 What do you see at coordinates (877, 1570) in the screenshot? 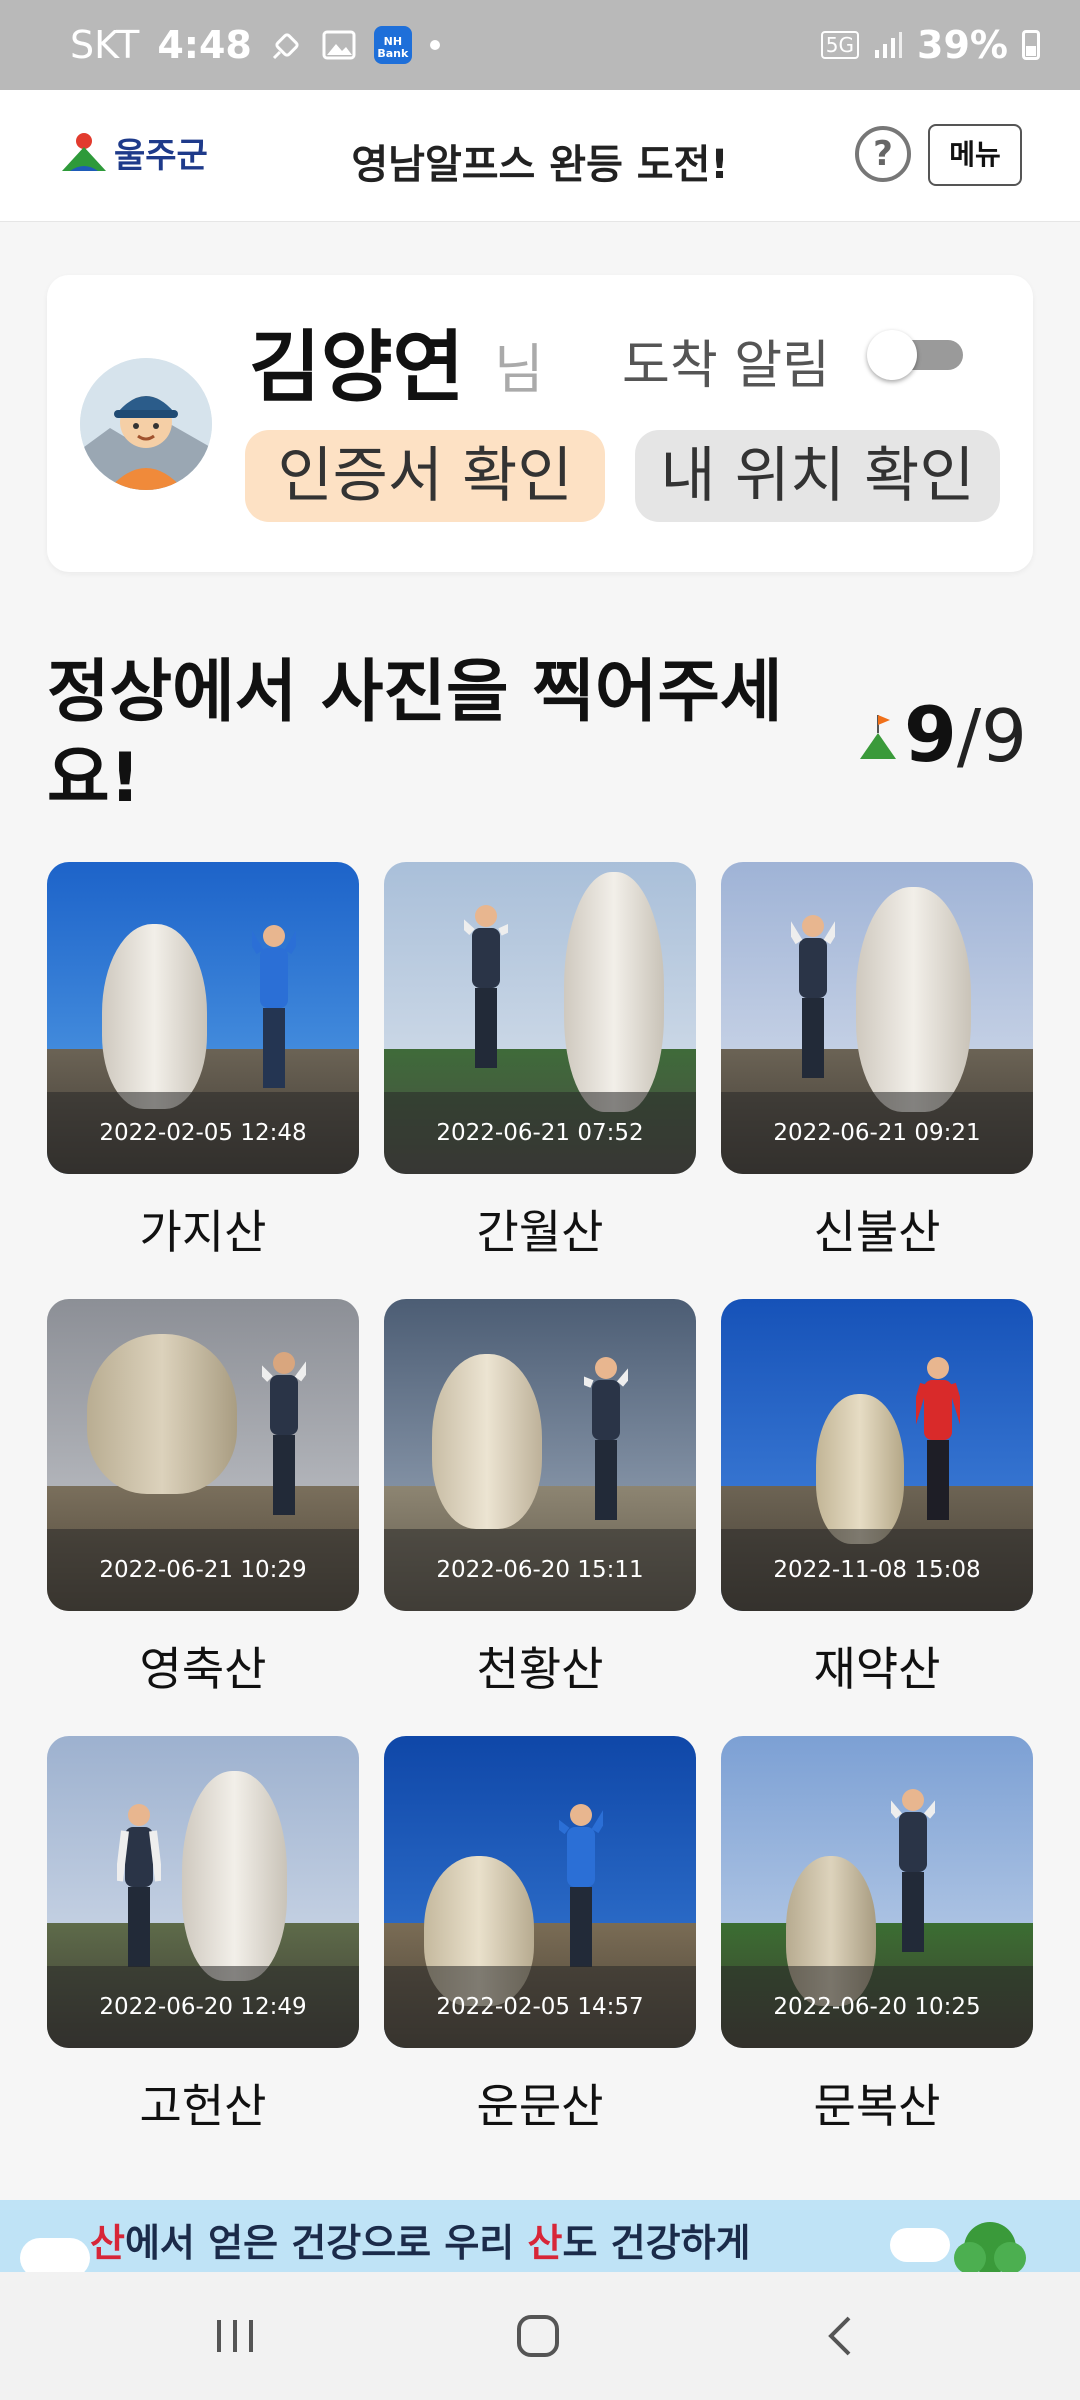
I see `photo-timestamp: 2022-11-08 15:08` at bounding box center [877, 1570].